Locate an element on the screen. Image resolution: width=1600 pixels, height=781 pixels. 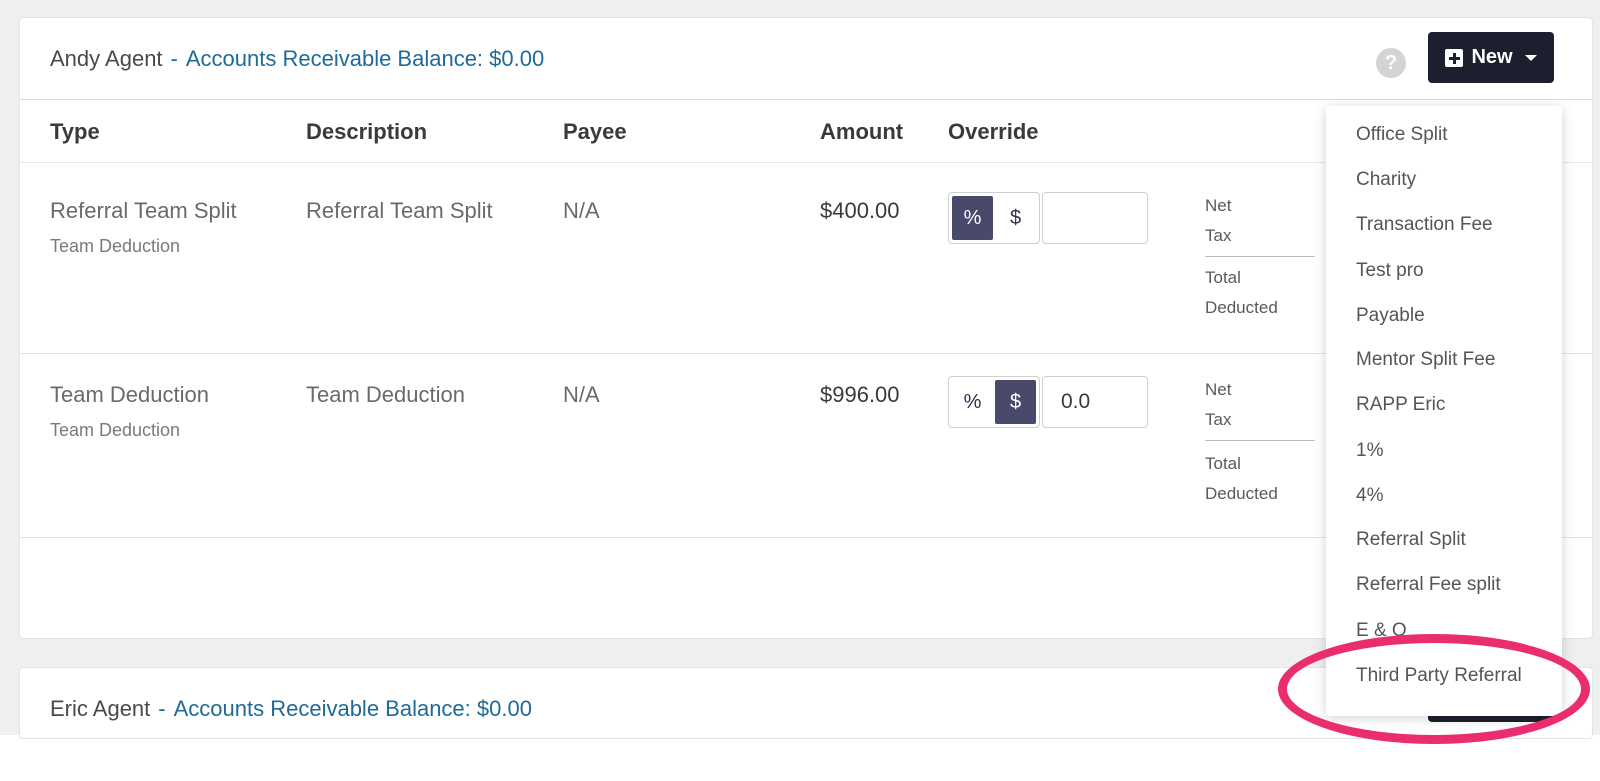
column-header-override: Override is located at coordinates (993, 131).